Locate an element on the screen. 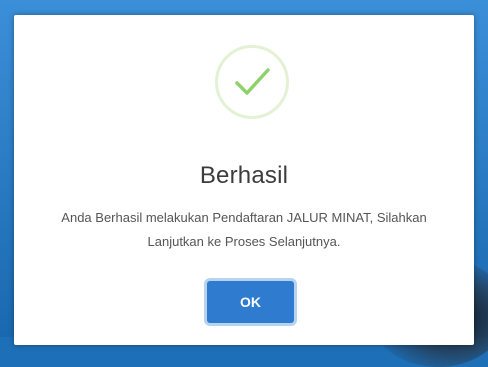  dialog-message-line-2: Lanjutkan ke Proses Selanjutnya. is located at coordinates (244, 241).